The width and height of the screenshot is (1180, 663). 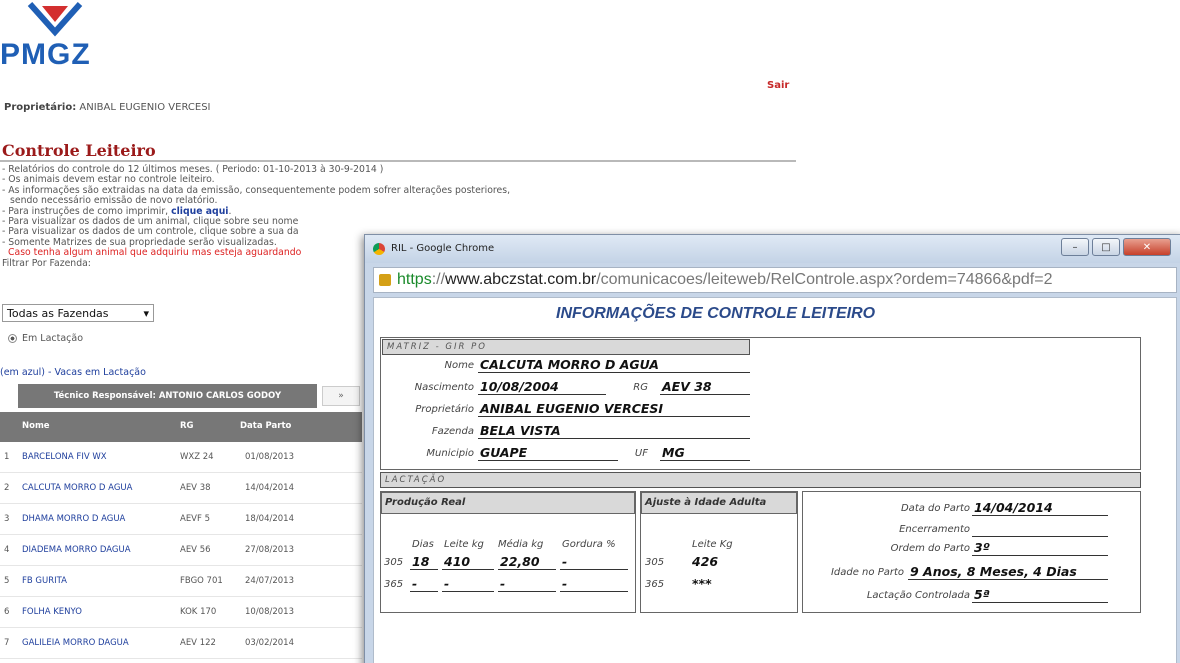 I want to click on pmgz-logo-icon, so click(x=55, y=19).